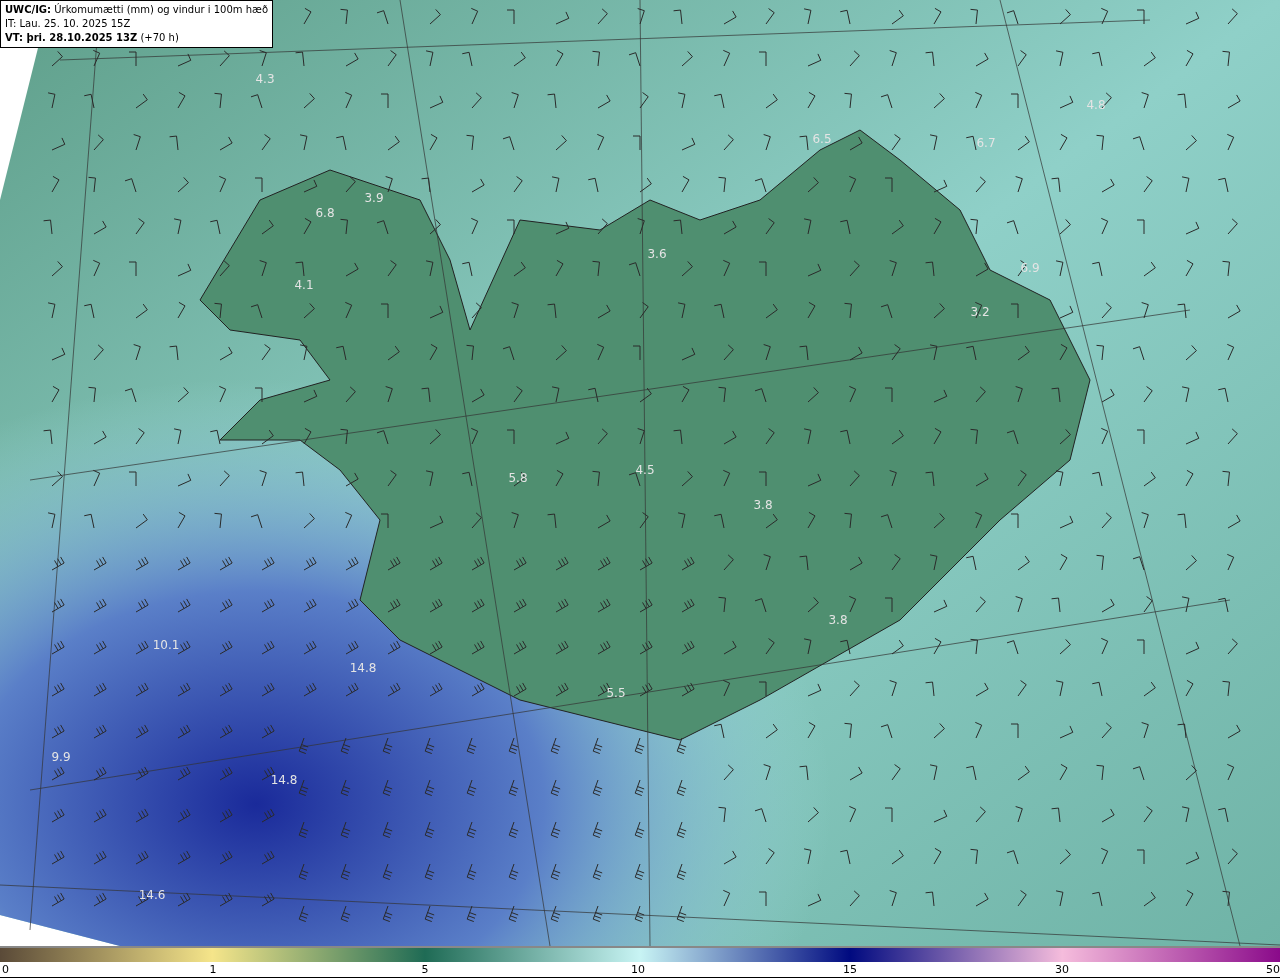  Describe the element at coordinates (616, 693) in the screenshot. I see `value-label: 5.5` at that location.